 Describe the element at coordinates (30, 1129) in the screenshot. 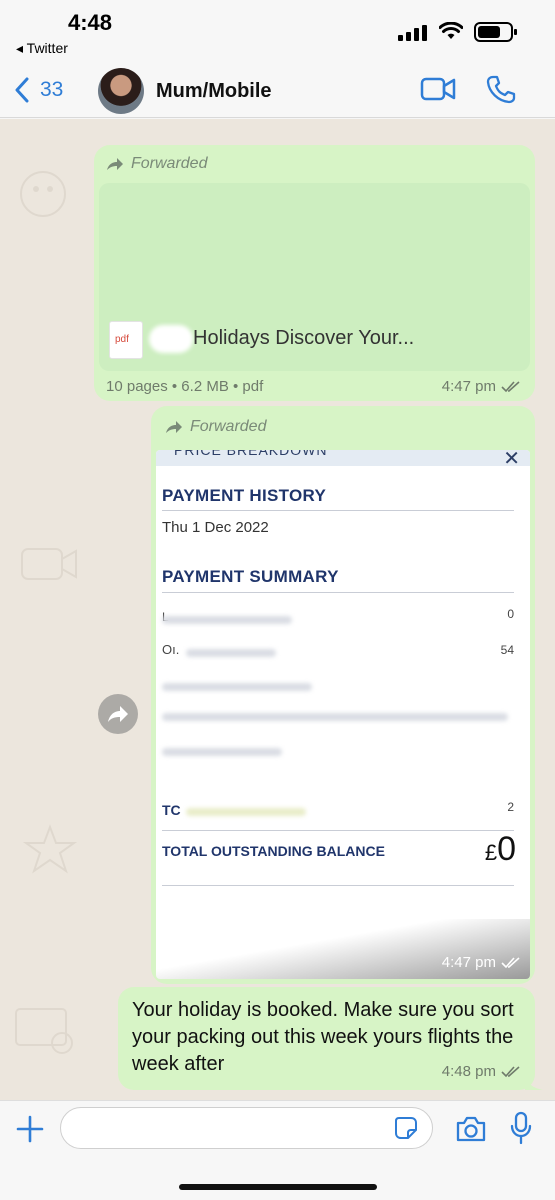

I see `plus-icon` at that location.